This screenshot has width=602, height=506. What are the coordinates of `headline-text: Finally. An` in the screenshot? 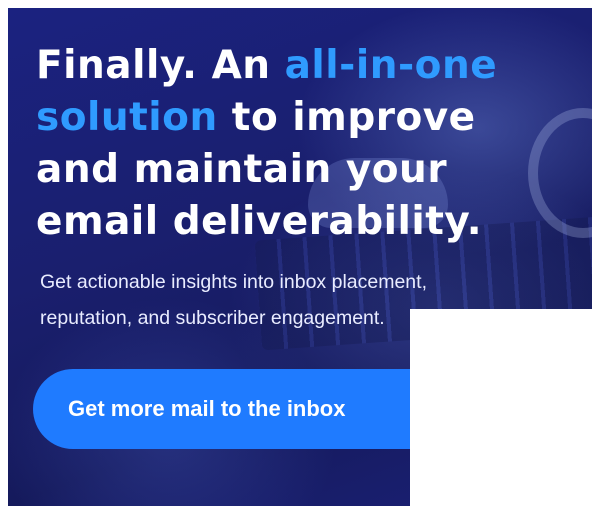 It's located at (160, 65).